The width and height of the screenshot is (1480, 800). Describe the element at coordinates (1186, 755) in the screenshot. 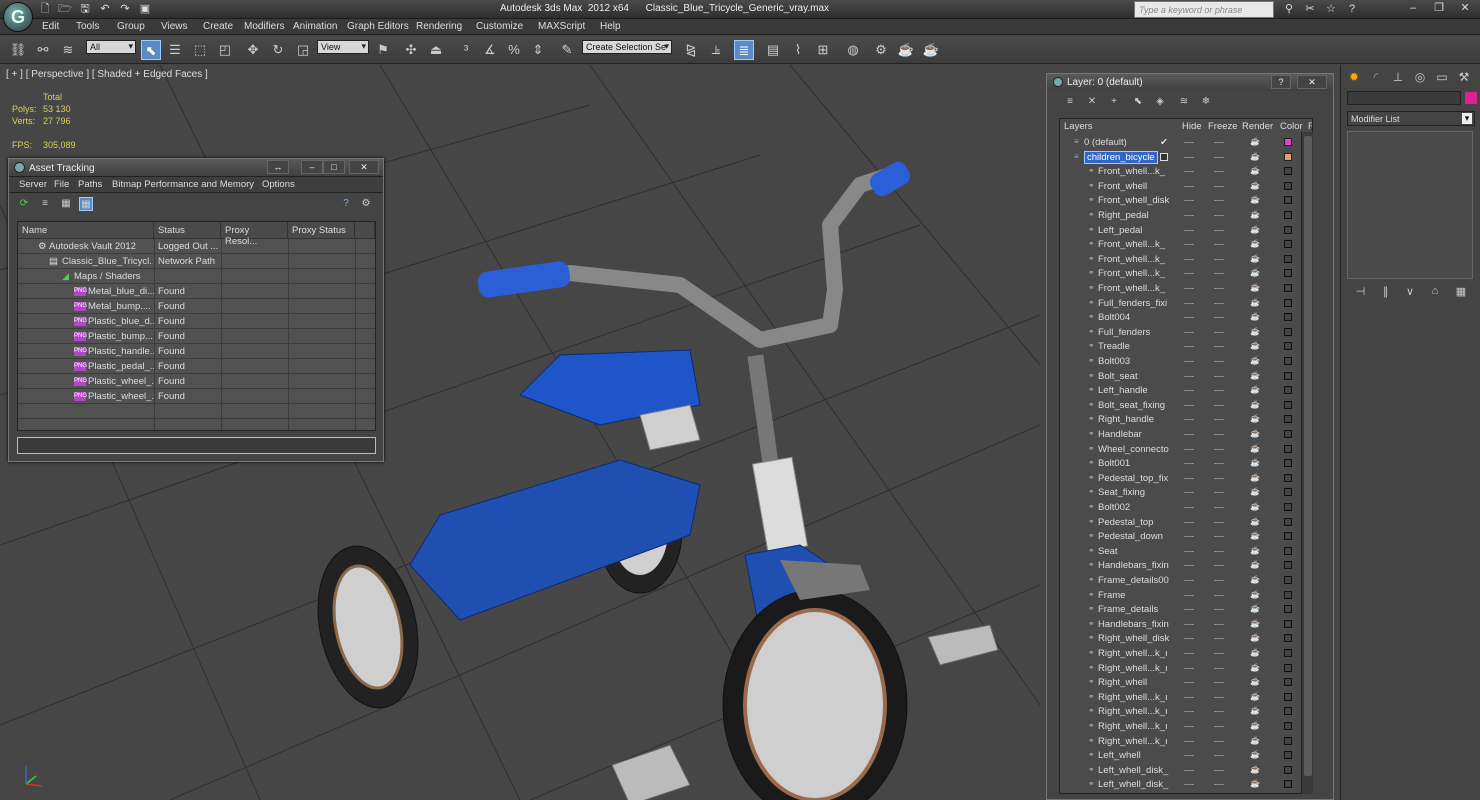

I see `object-row: ⚭ Left_whell ☕` at that location.